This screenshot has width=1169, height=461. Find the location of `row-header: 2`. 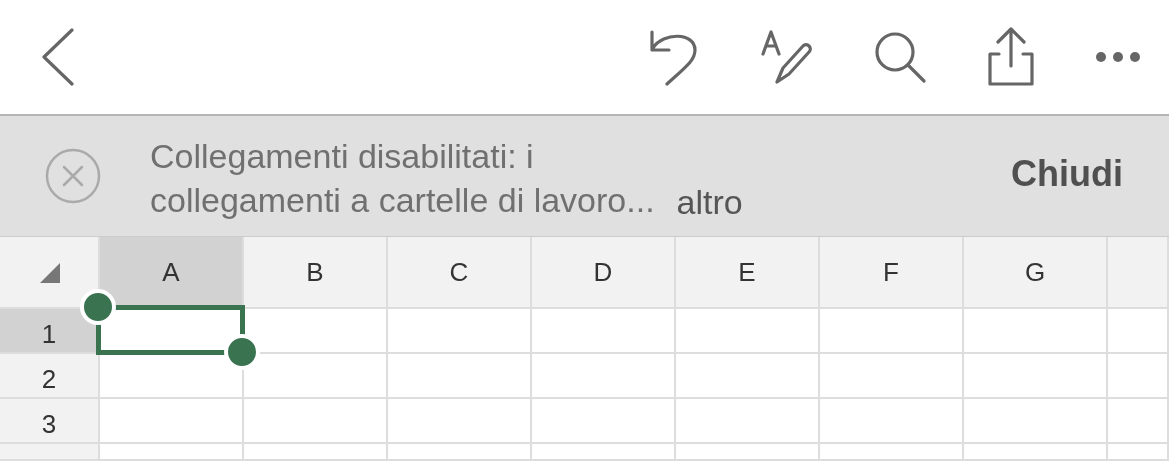

row-header: 2 is located at coordinates (50, 376).